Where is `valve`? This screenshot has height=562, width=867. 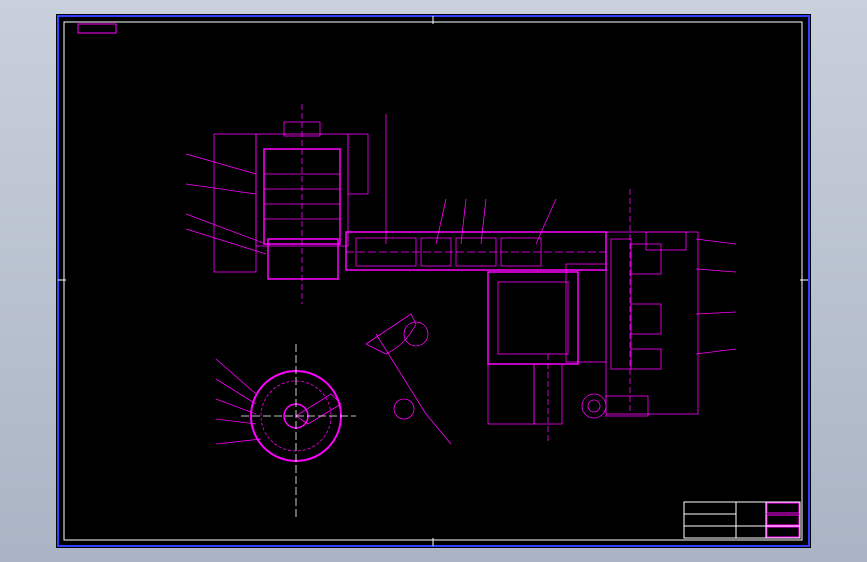 valve is located at coordinates (594, 406).